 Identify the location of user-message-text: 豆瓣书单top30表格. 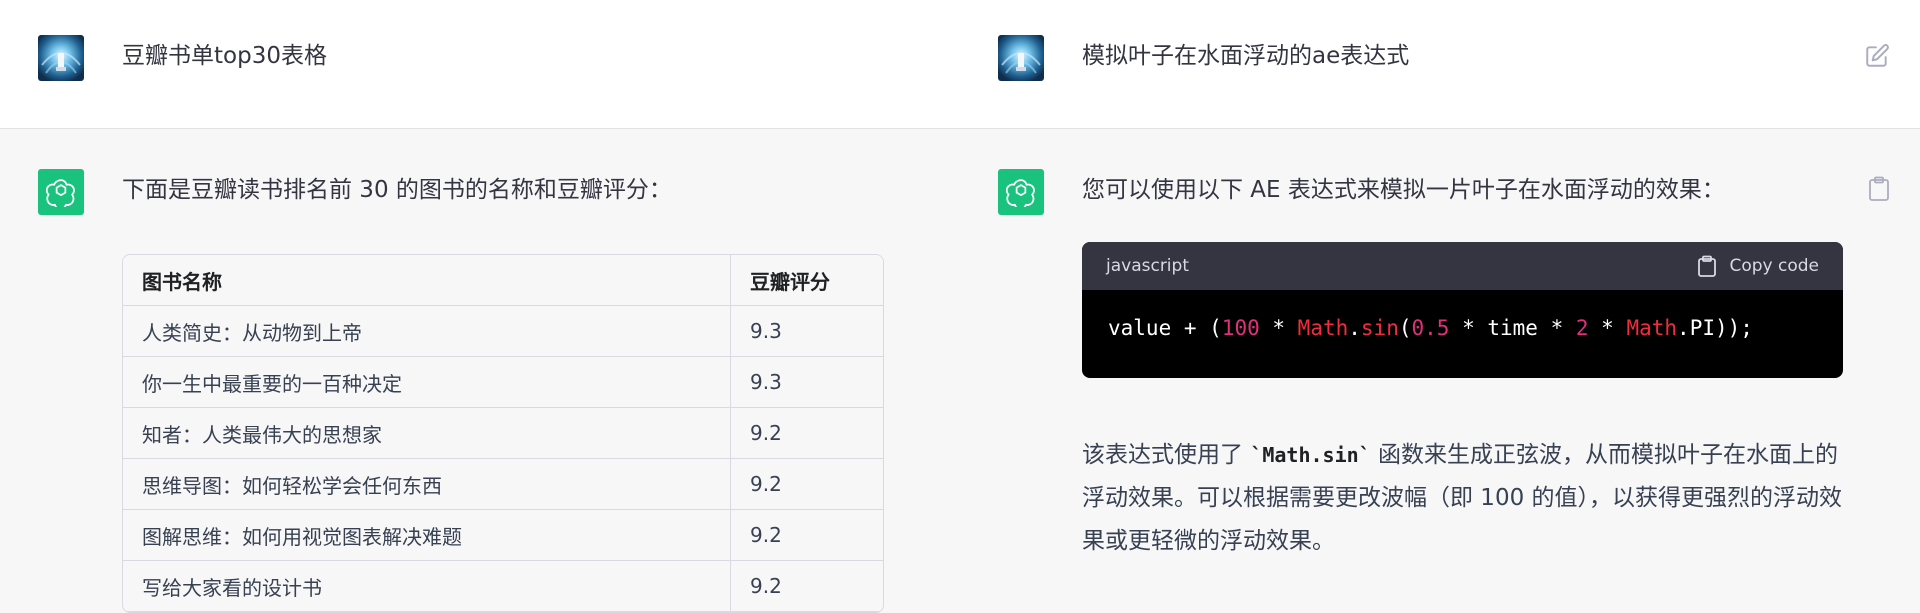
(224, 56).